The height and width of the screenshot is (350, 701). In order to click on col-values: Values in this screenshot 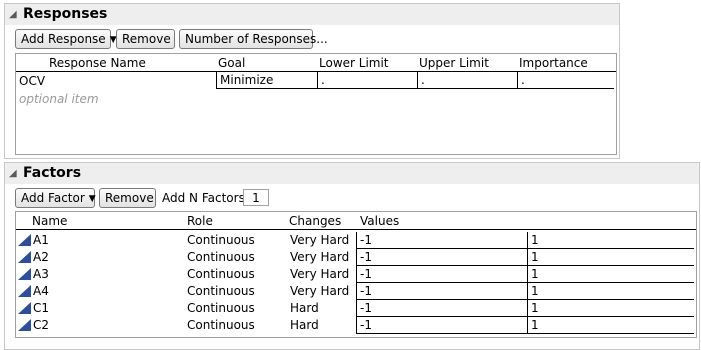, I will do `click(380, 221)`.